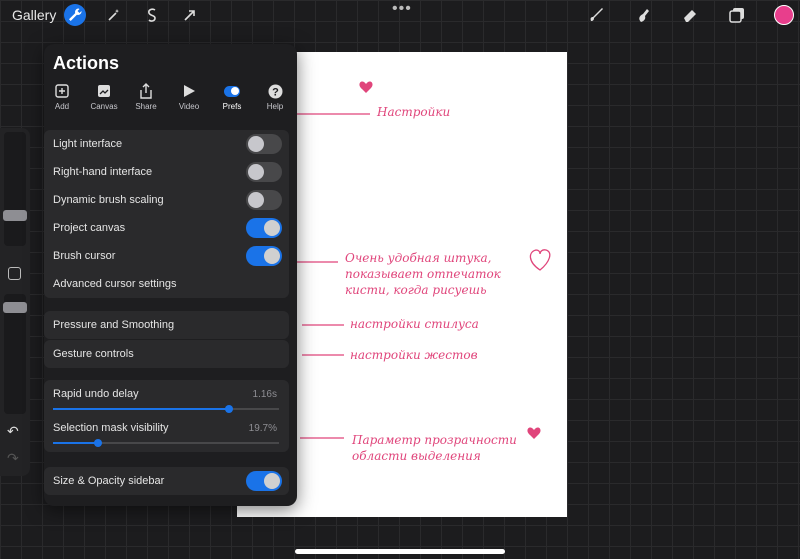 The image size is (800, 559). Describe the element at coordinates (166, 228) in the screenshot. I see `project-canvas-row: Project canvas` at that location.